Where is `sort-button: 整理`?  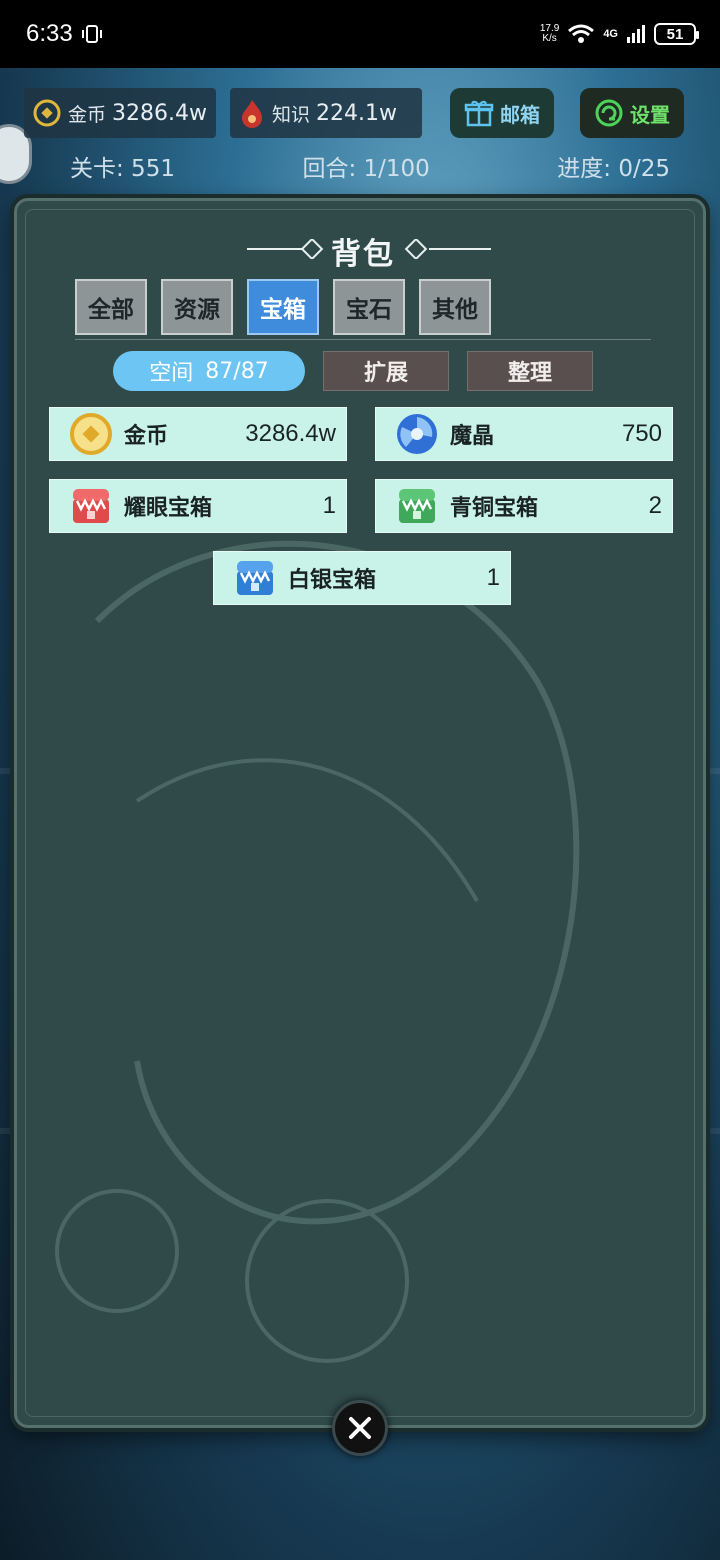 sort-button: 整理 is located at coordinates (530, 371).